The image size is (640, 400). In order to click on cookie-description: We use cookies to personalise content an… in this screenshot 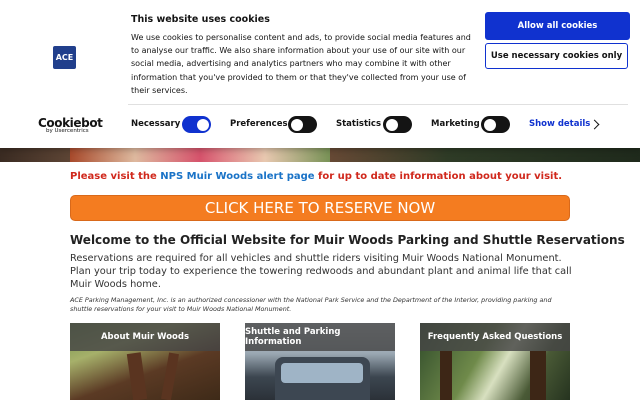, I will do `click(301, 64)`.